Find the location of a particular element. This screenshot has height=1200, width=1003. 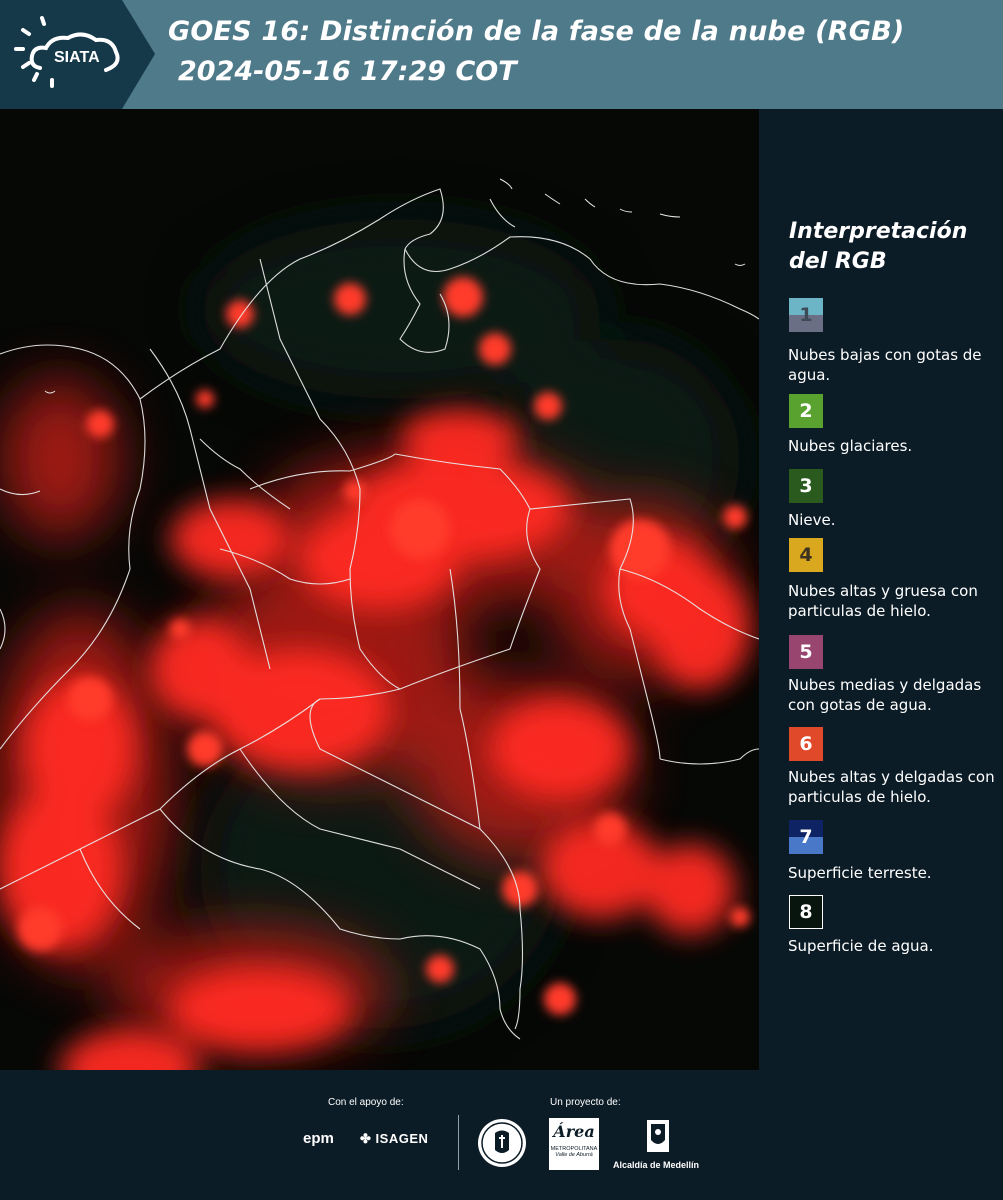

legend-number: 4 is located at coordinates (806, 555).